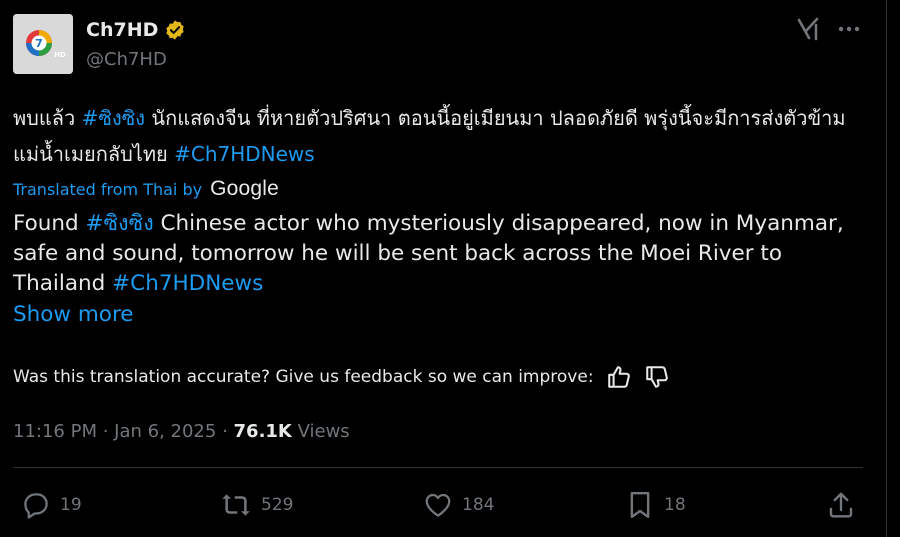 This screenshot has width=900, height=537. What do you see at coordinates (175, 30) in the screenshot?
I see `verified-badge-icon` at bounding box center [175, 30].